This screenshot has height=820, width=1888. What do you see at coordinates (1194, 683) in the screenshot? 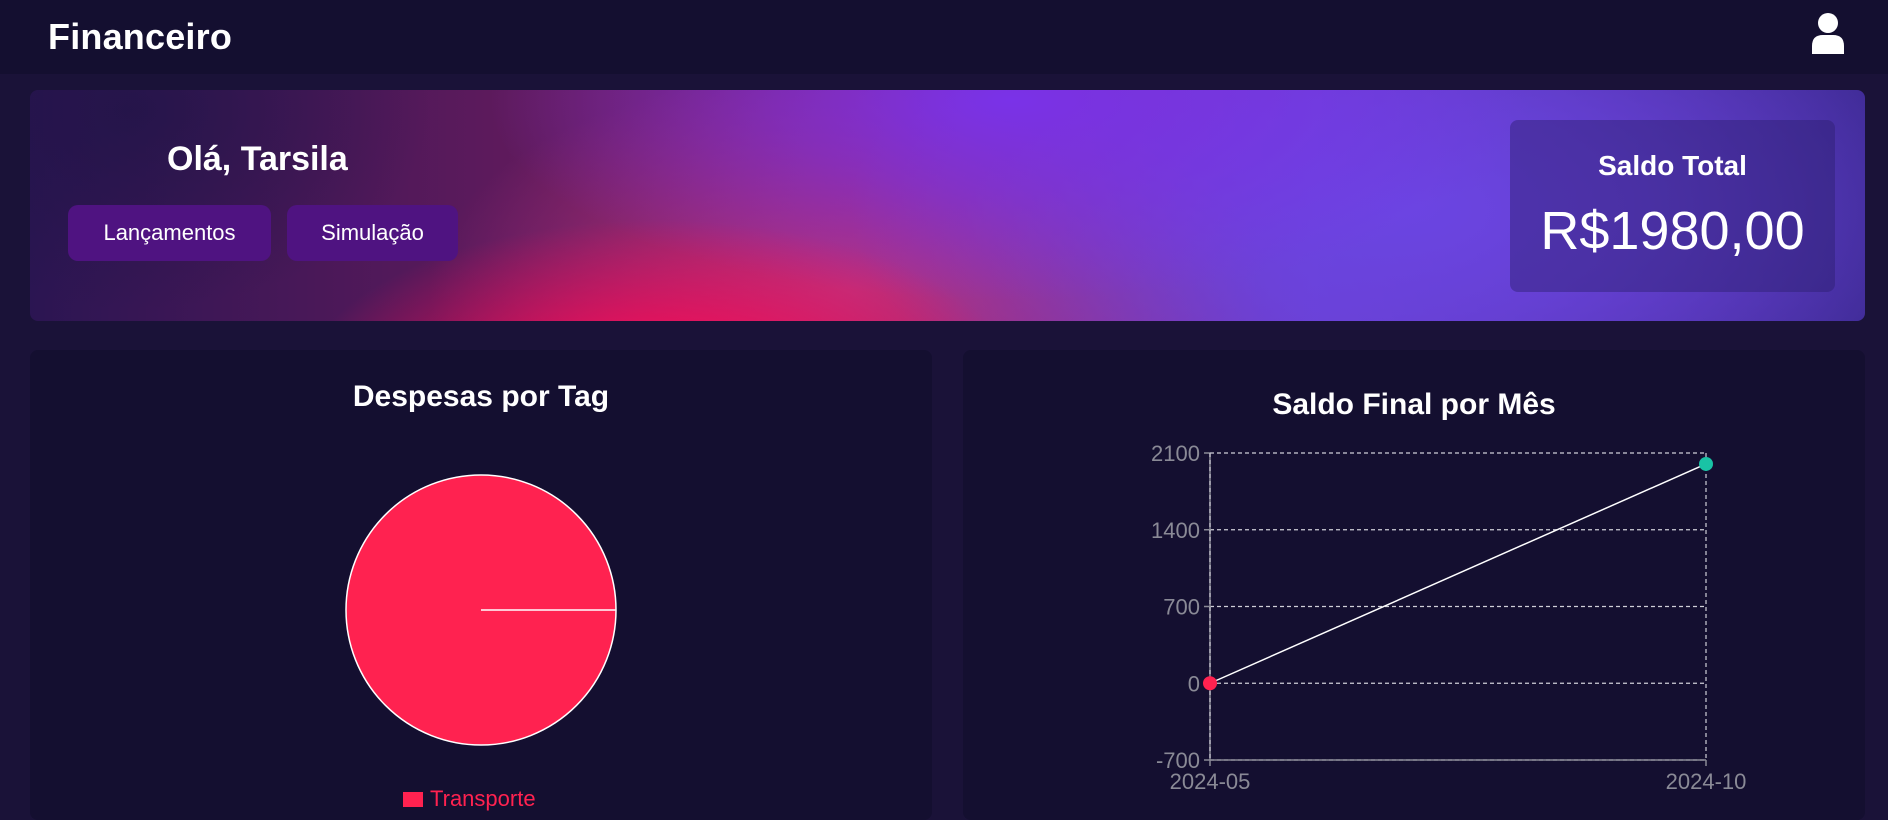
I see `y-tick-label: 0` at bounding box center [1194, 683].